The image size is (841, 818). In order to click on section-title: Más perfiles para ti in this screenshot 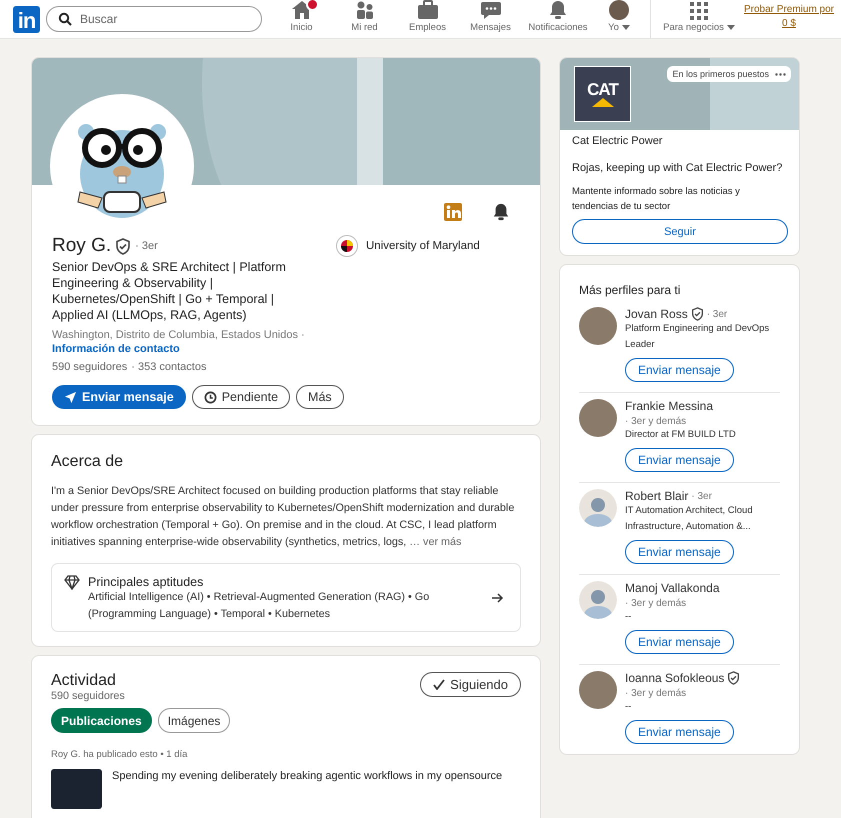, I will do `click(630, 290)`.